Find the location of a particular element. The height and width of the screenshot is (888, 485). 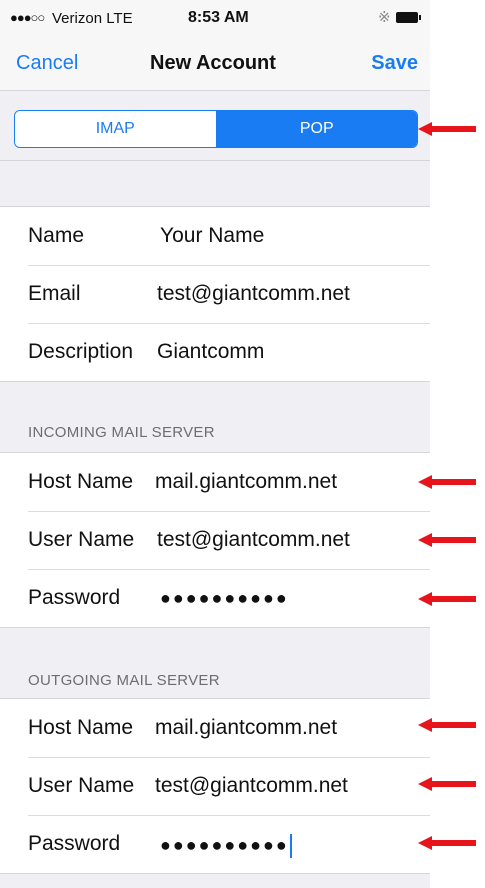

navigation-bar: Cancel New Account Save is located at coordinates (215, 64).